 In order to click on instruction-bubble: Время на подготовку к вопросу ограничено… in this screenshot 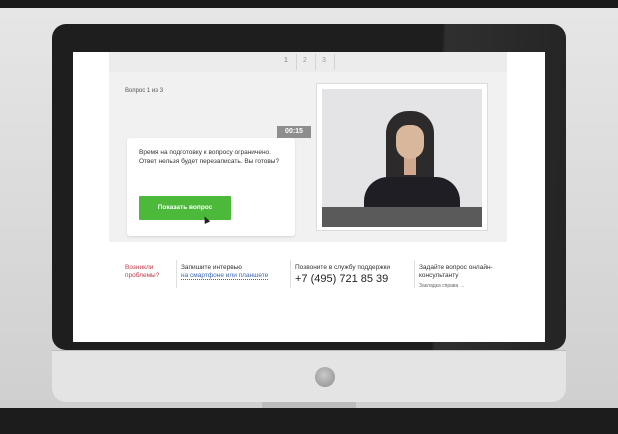, I will do `click(211, 187)`.